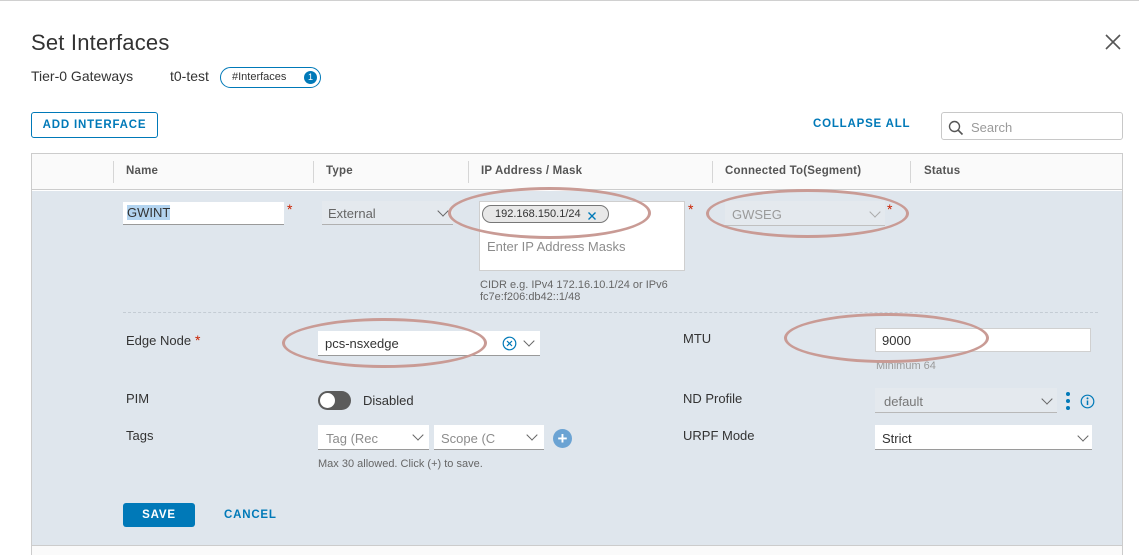  Describe the element at coordinates (956, 130) in the screenshot. I see `search-icon` at that location.